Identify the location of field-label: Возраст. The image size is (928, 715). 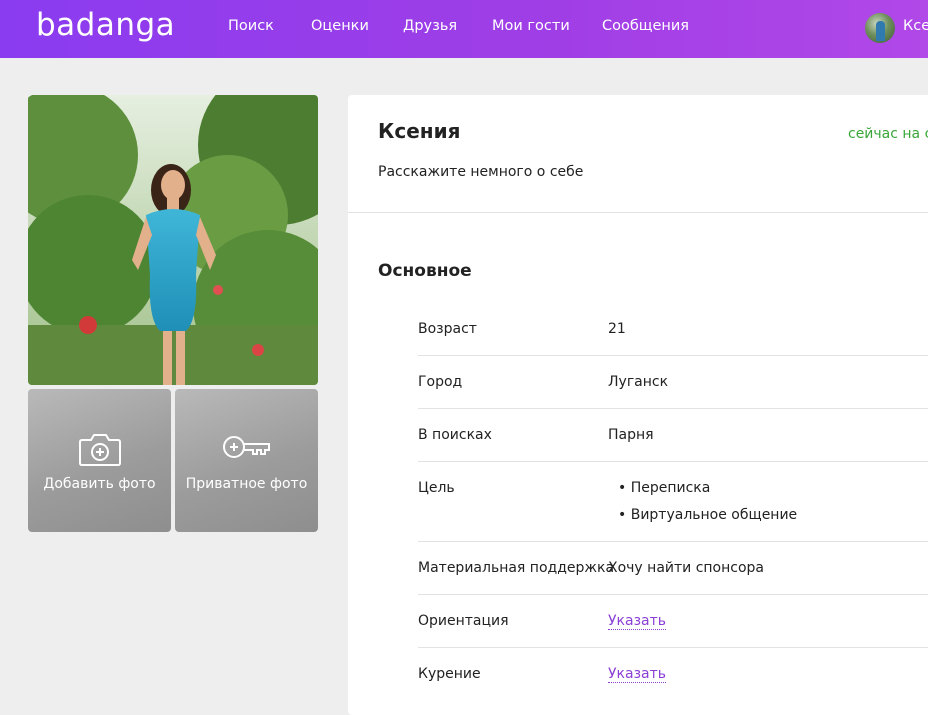
(447, 329).